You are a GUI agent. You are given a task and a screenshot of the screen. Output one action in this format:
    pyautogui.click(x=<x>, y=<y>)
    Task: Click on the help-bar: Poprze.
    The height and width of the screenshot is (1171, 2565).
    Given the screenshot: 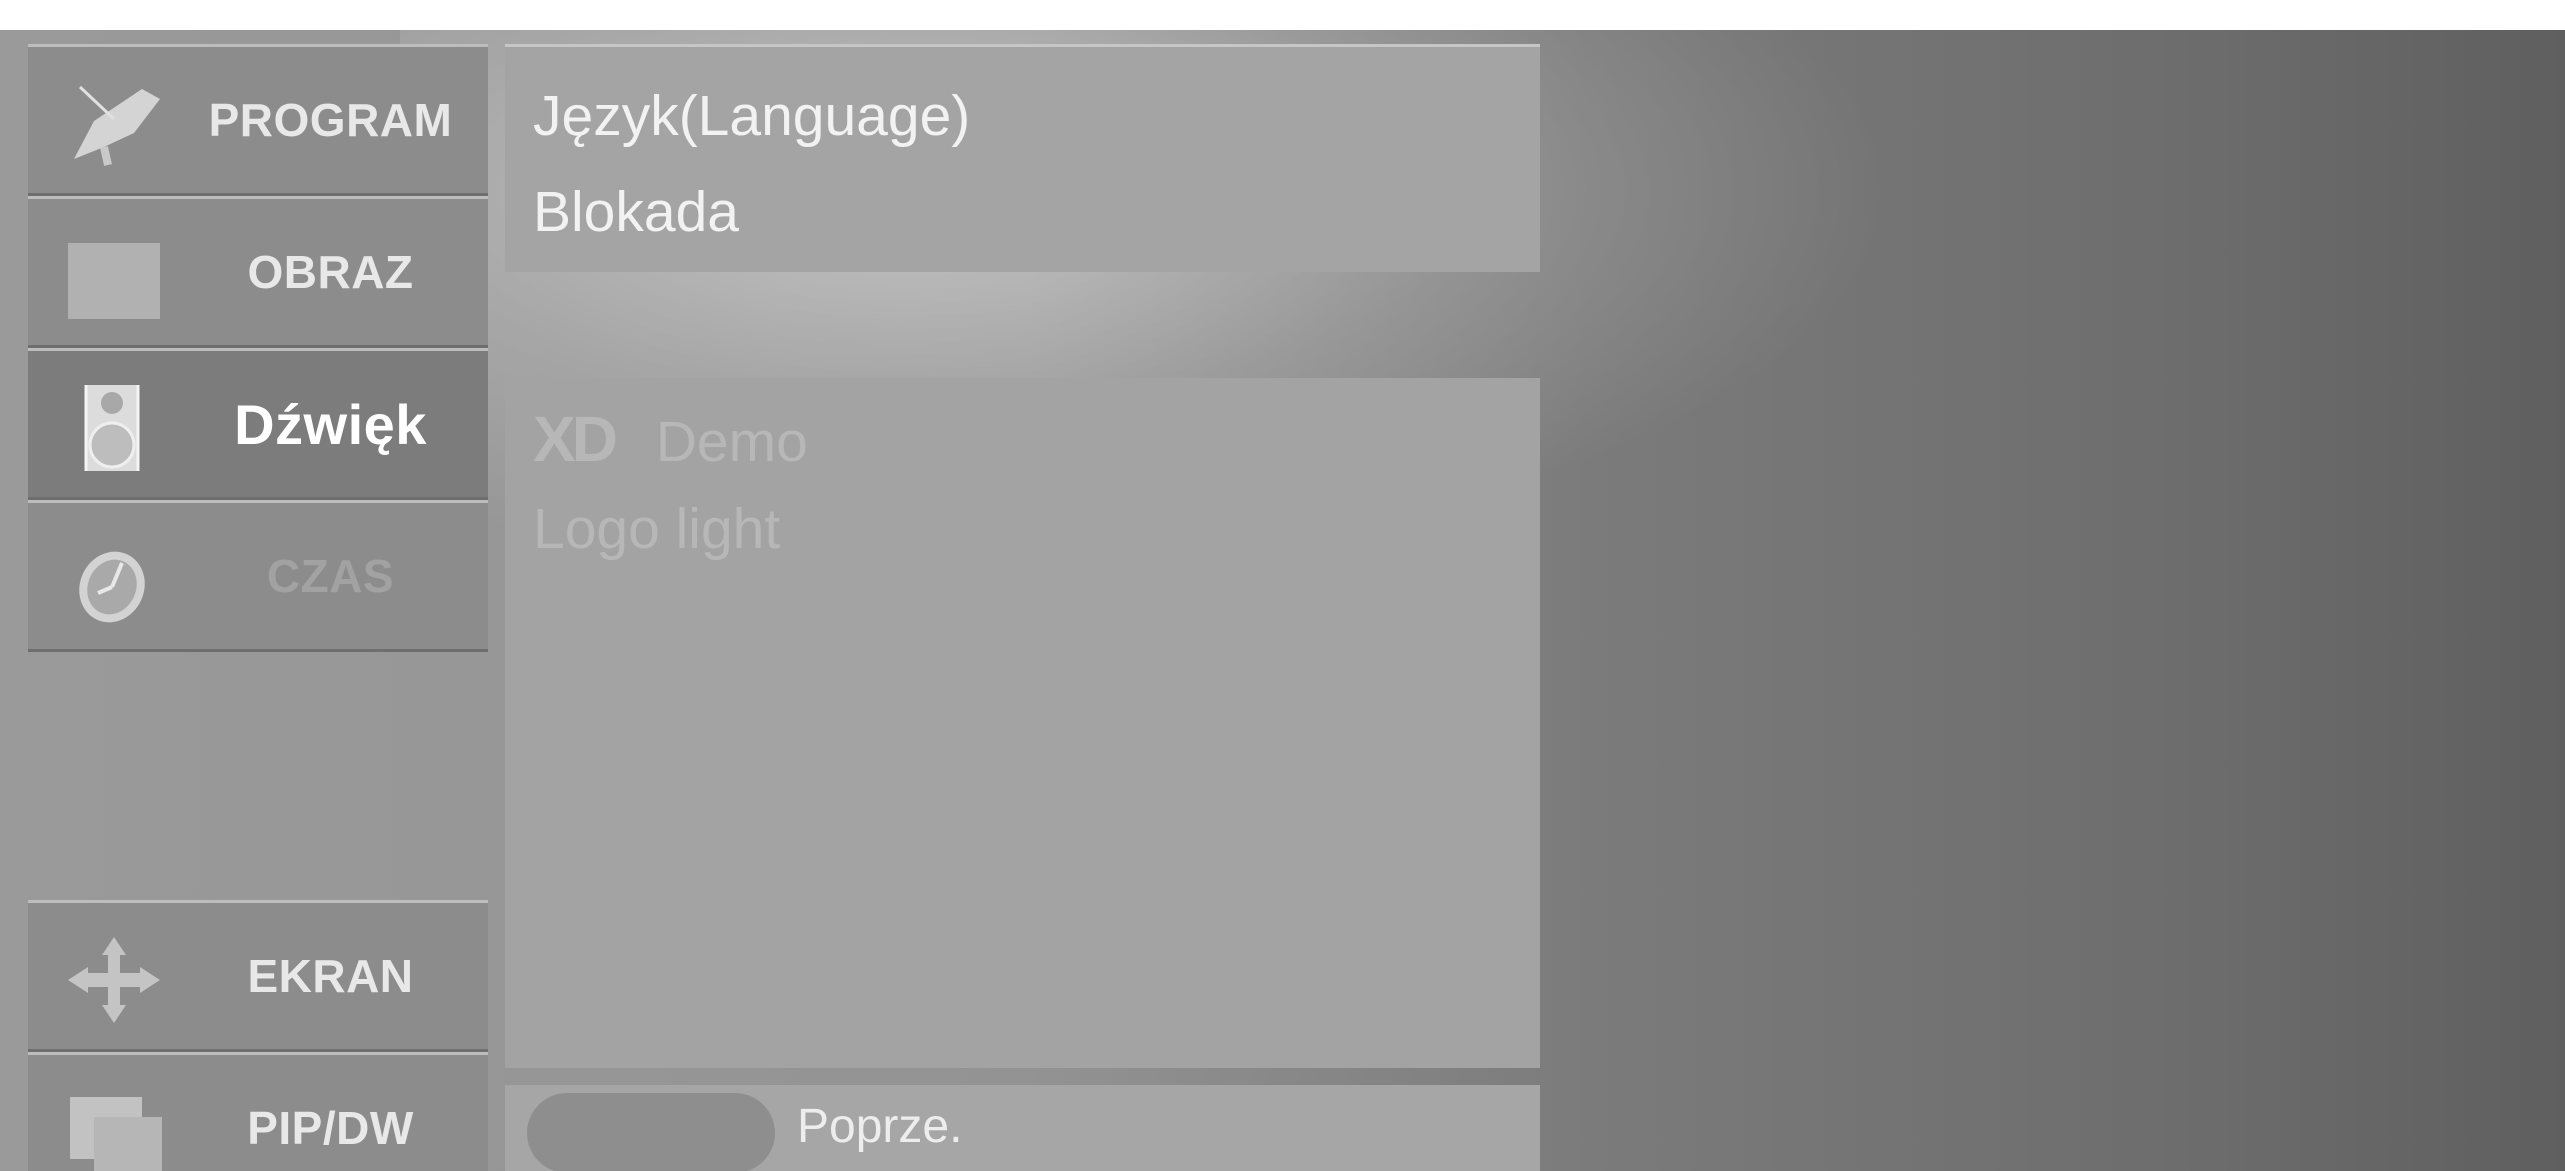 What is the action you would take?
    pyautogui.click(x=1022, y=1128)
    